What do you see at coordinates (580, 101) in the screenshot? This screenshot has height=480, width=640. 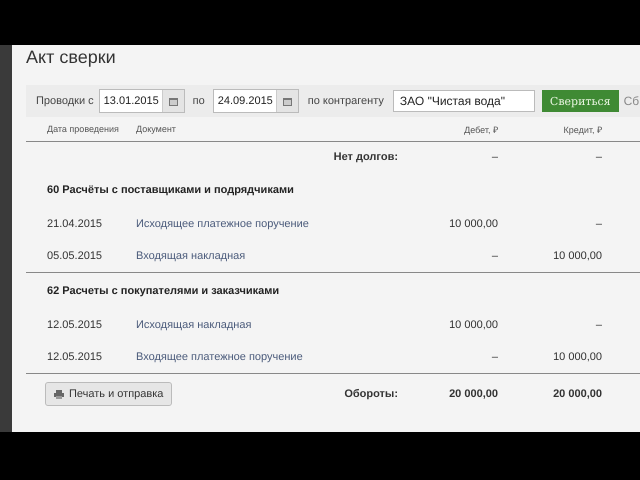 I see `reconcile-button: Свериться` at bounding box center [580, 101].